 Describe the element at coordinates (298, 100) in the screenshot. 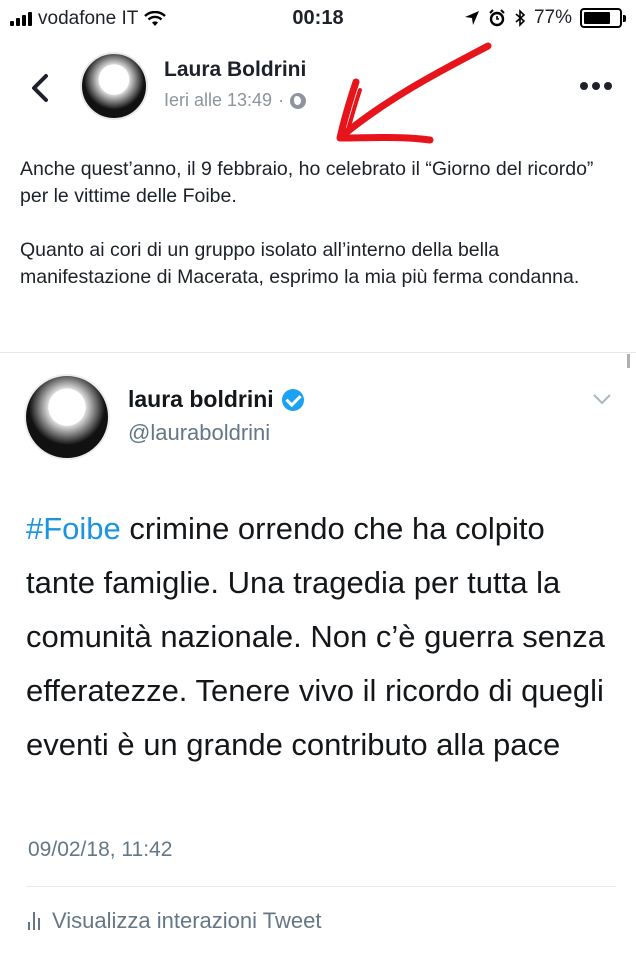

I see `globe-icon` at that location.